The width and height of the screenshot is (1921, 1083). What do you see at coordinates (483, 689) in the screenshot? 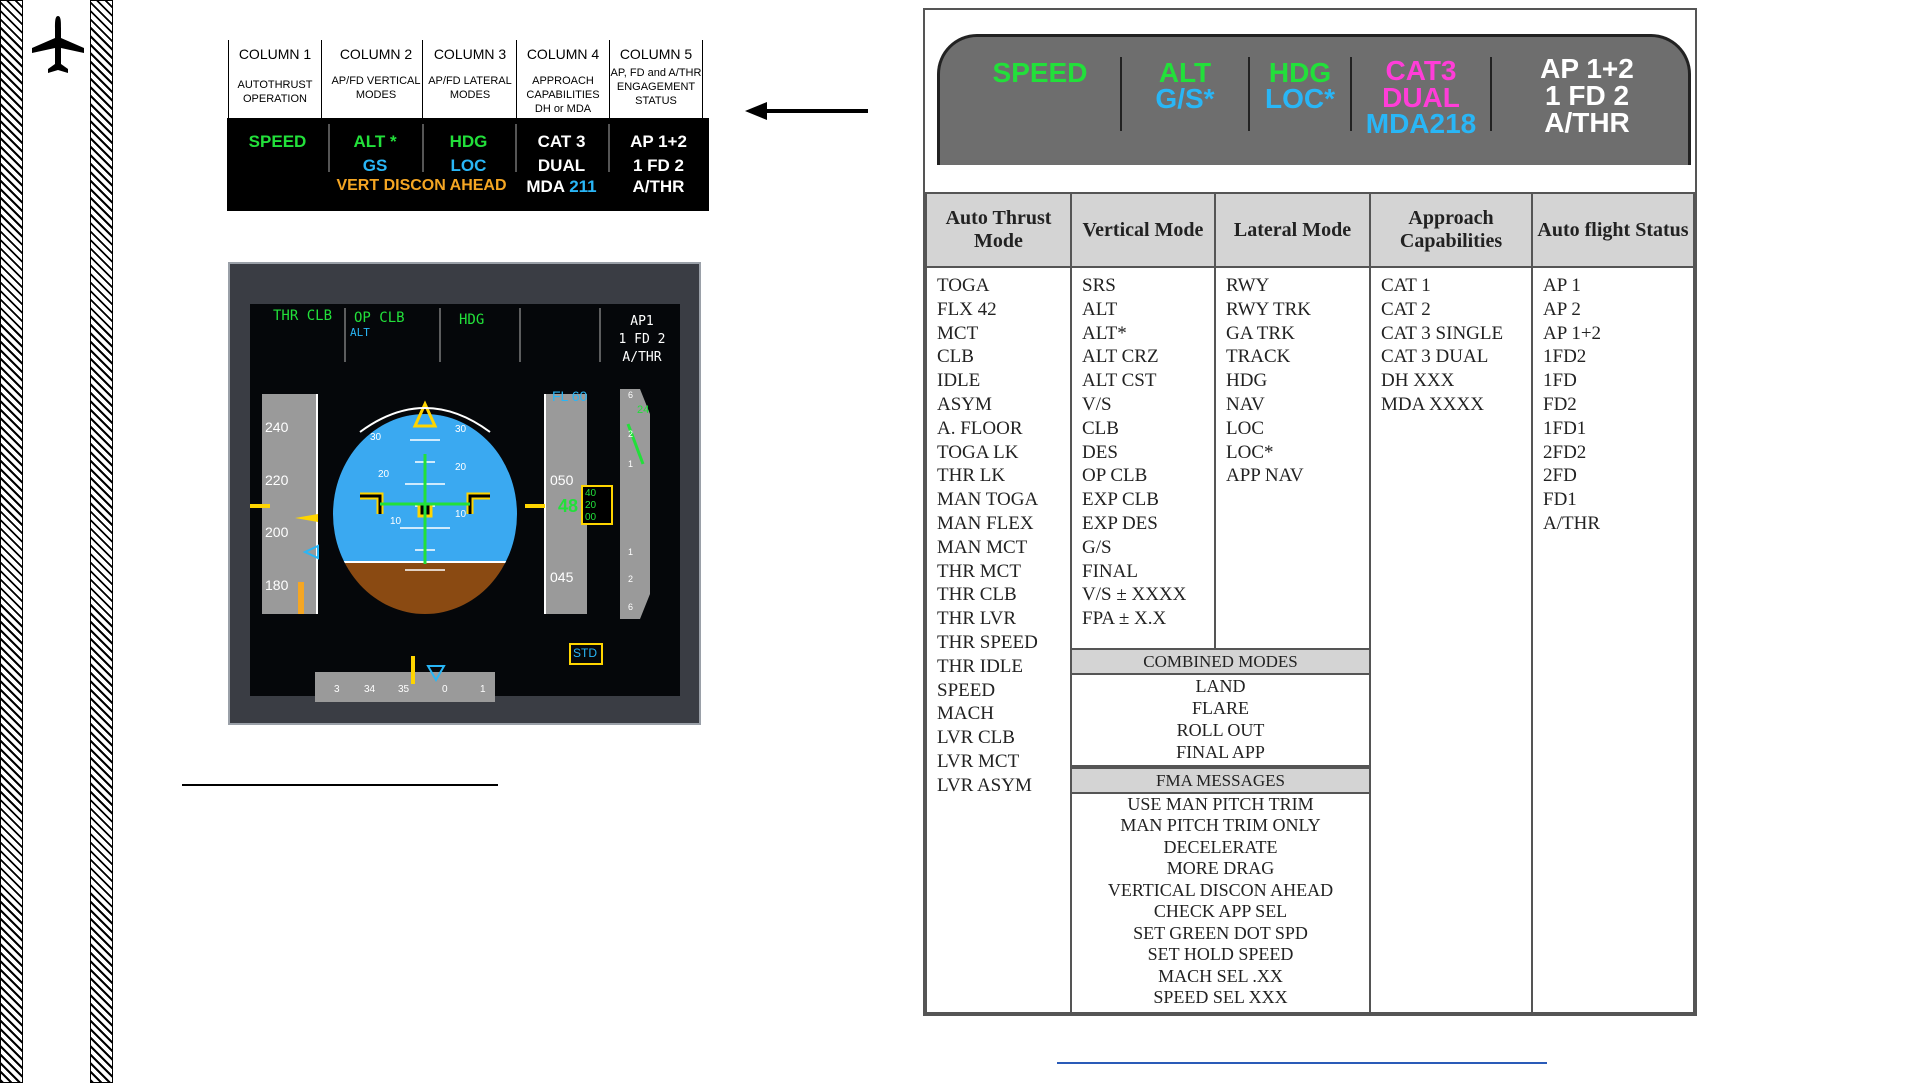
I see `heading-tick: 1` at bounding box center [483, 689].